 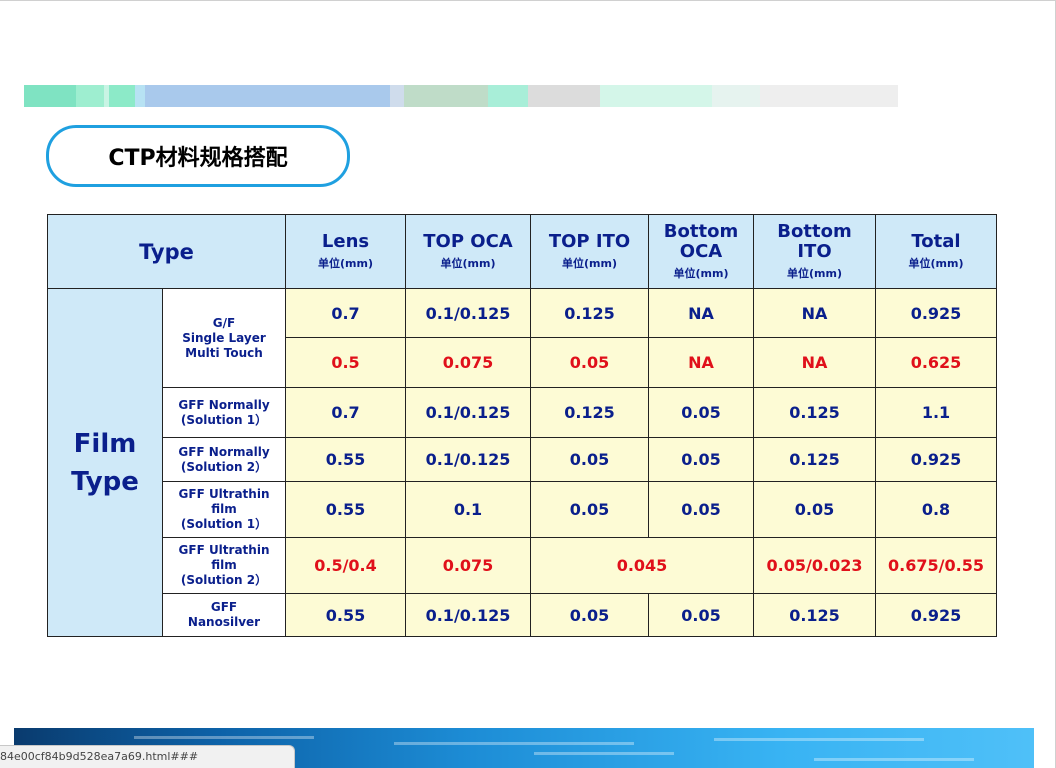 I want to click on type-header: Type, so click(x=166, y=251).